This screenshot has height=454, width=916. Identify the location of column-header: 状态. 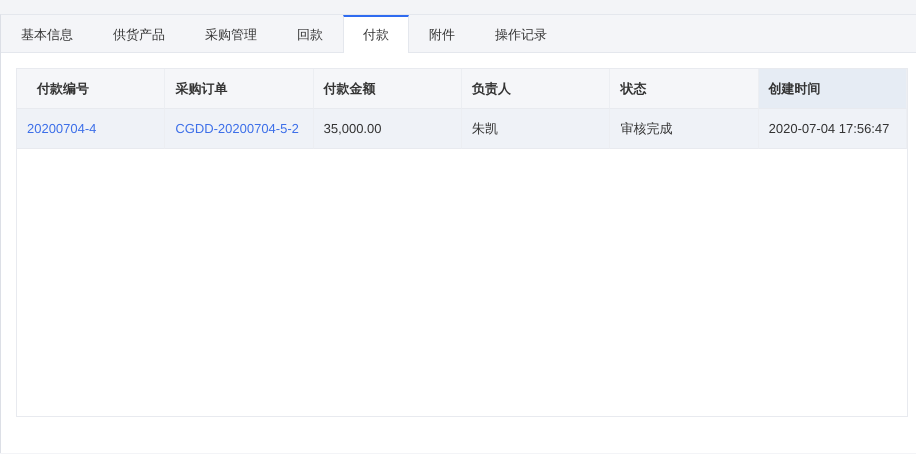
(684, 89).